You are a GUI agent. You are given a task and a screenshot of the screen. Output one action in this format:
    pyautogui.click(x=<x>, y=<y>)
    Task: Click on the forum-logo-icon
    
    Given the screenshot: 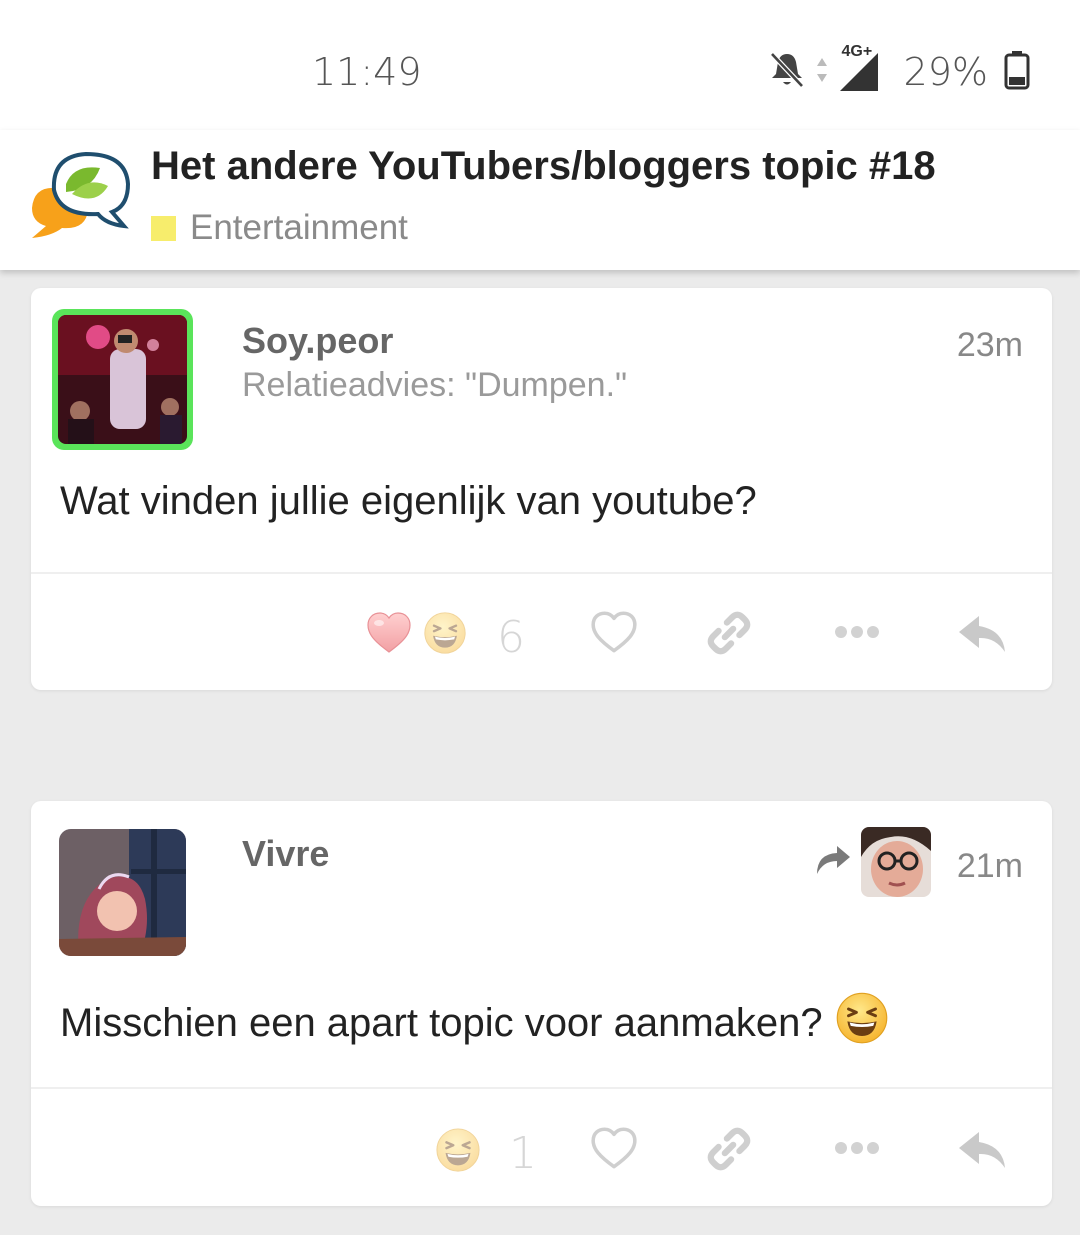 What is the action you would take?
    pyautogui.click(x=79, y=196)
    